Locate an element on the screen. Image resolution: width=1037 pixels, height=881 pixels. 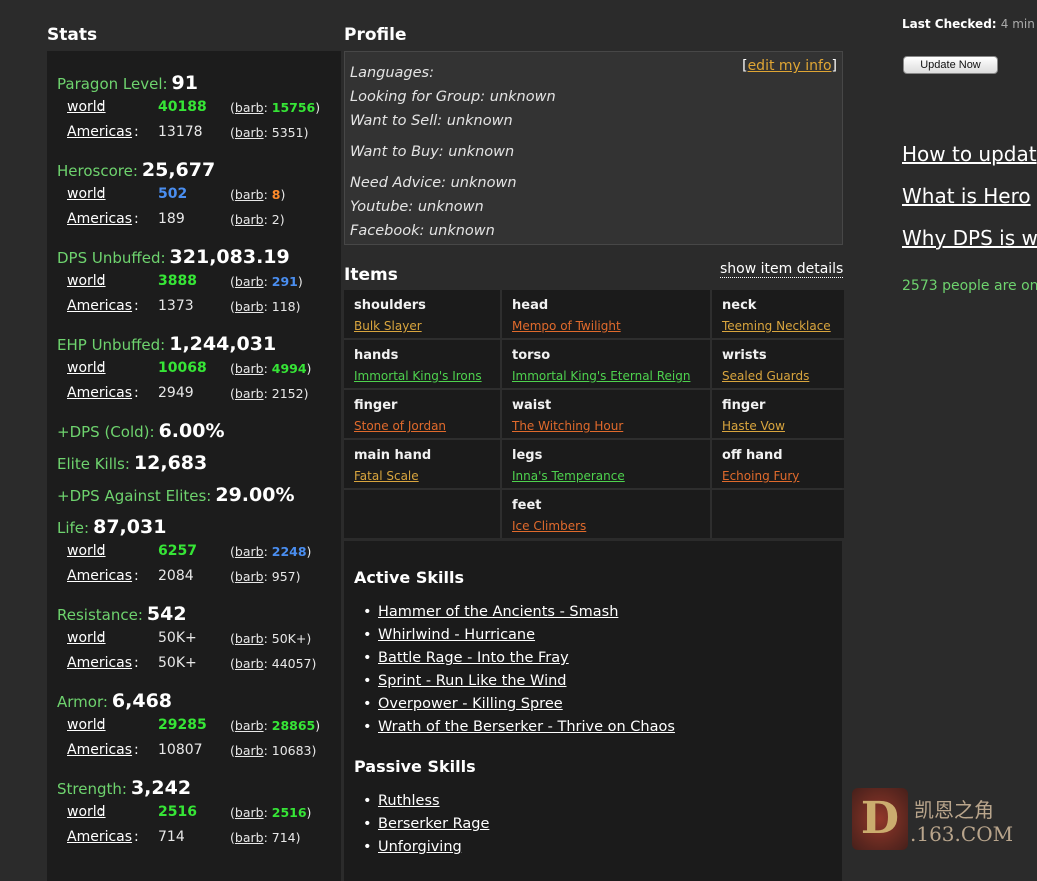
region-rank-value: 189 is located at coordinates (171, 219).